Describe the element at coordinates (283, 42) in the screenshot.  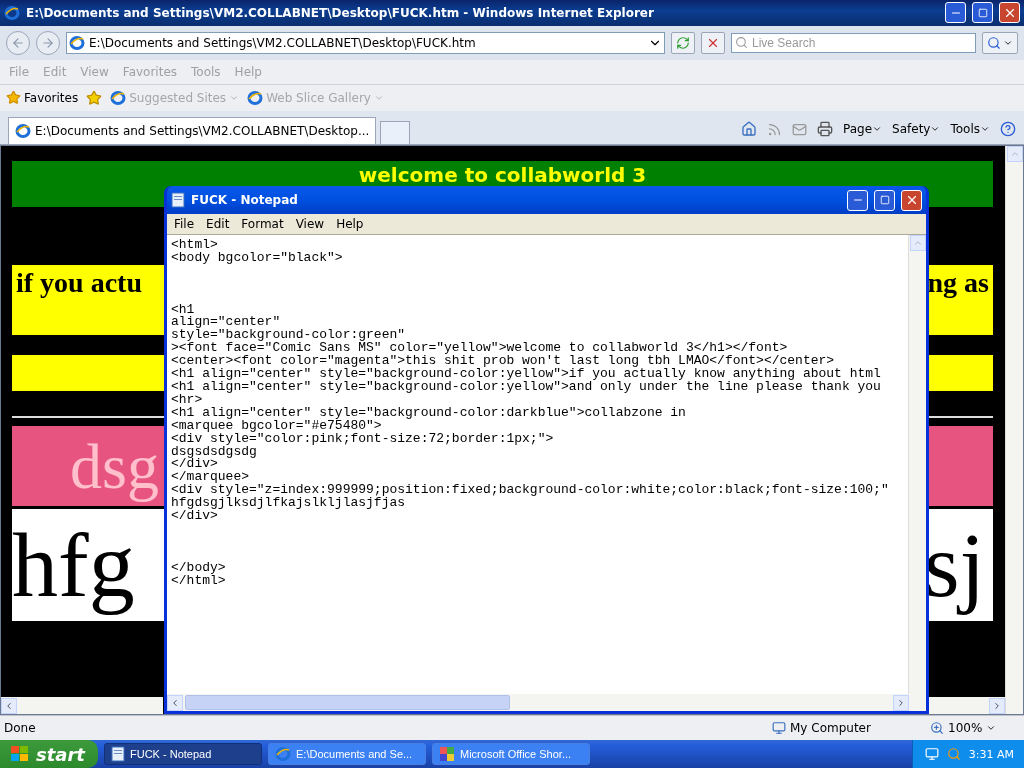
I see `address-text: E:\Documents and Settings\VM2.COLLABNET\Desktop\FUCK.htm` at that location.